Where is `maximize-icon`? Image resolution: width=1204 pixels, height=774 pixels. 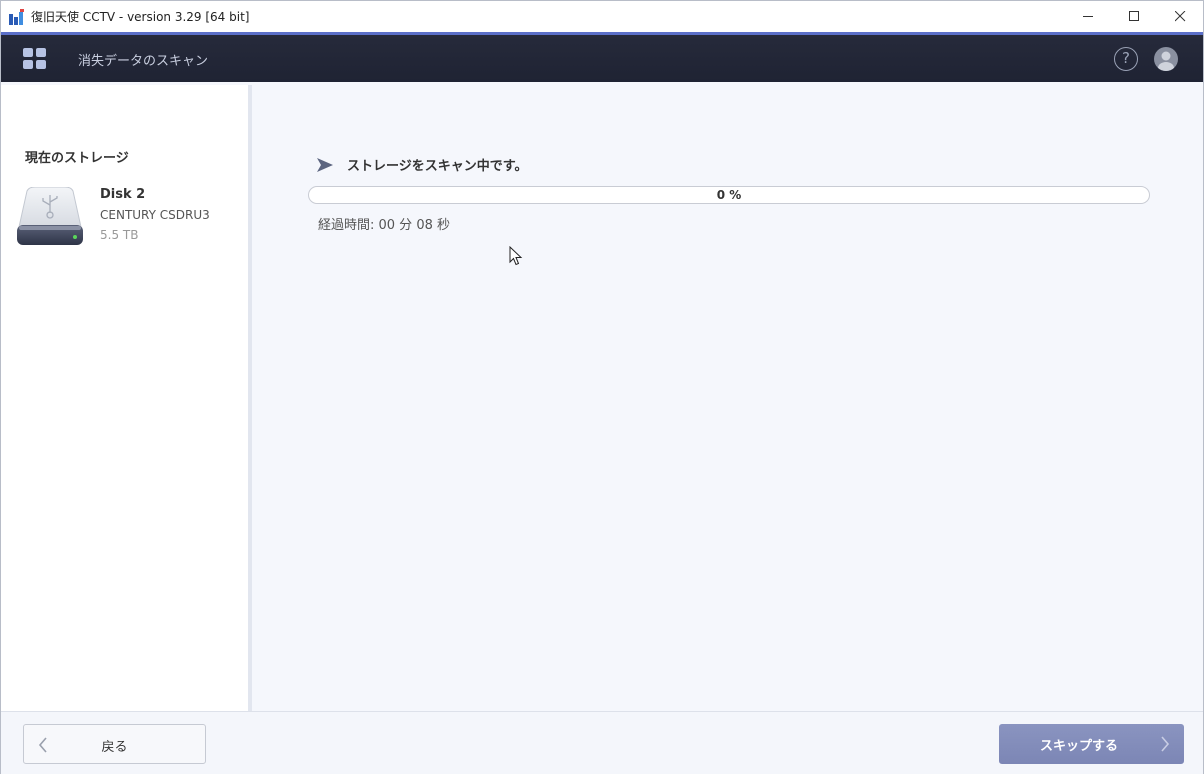 maximize-icon is located at coordinates (1133, 16).